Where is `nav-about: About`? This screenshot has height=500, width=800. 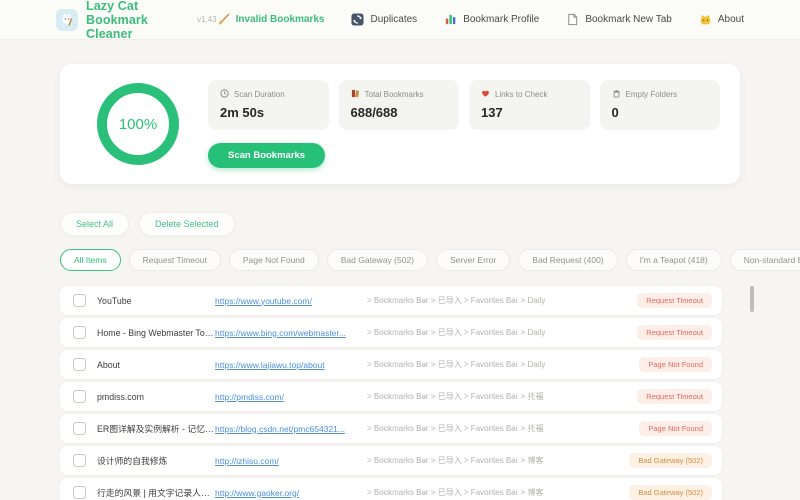 nav-about: About is located at coordinates (721, 19).